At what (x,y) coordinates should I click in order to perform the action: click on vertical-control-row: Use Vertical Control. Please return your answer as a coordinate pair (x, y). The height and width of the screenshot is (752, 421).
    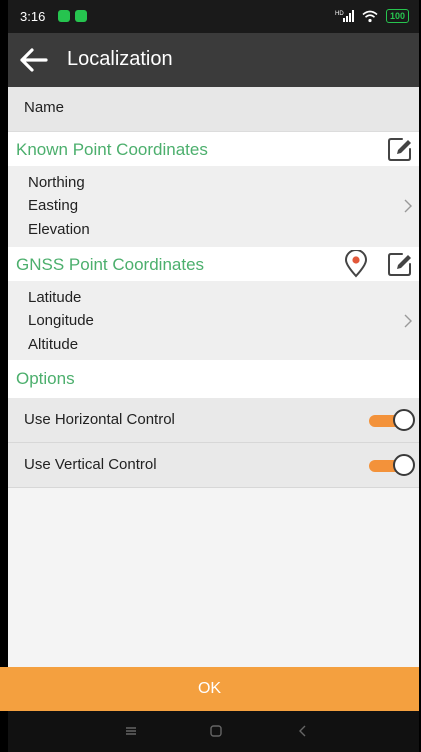
    Looking at the image, I should click on (213, 465).